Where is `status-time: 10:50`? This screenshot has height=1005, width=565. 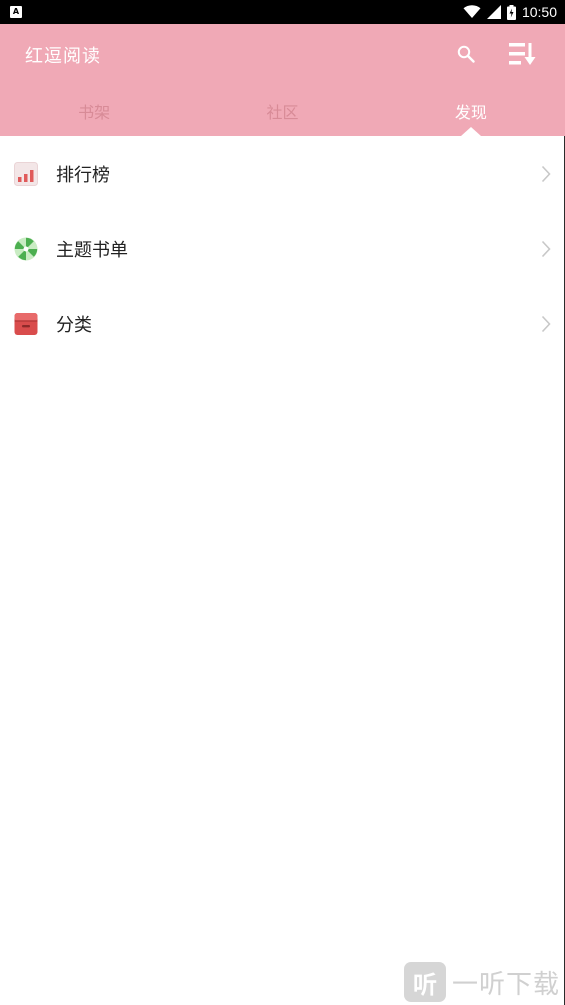 status-time: 10:50 is located at coordinates (539, 12).